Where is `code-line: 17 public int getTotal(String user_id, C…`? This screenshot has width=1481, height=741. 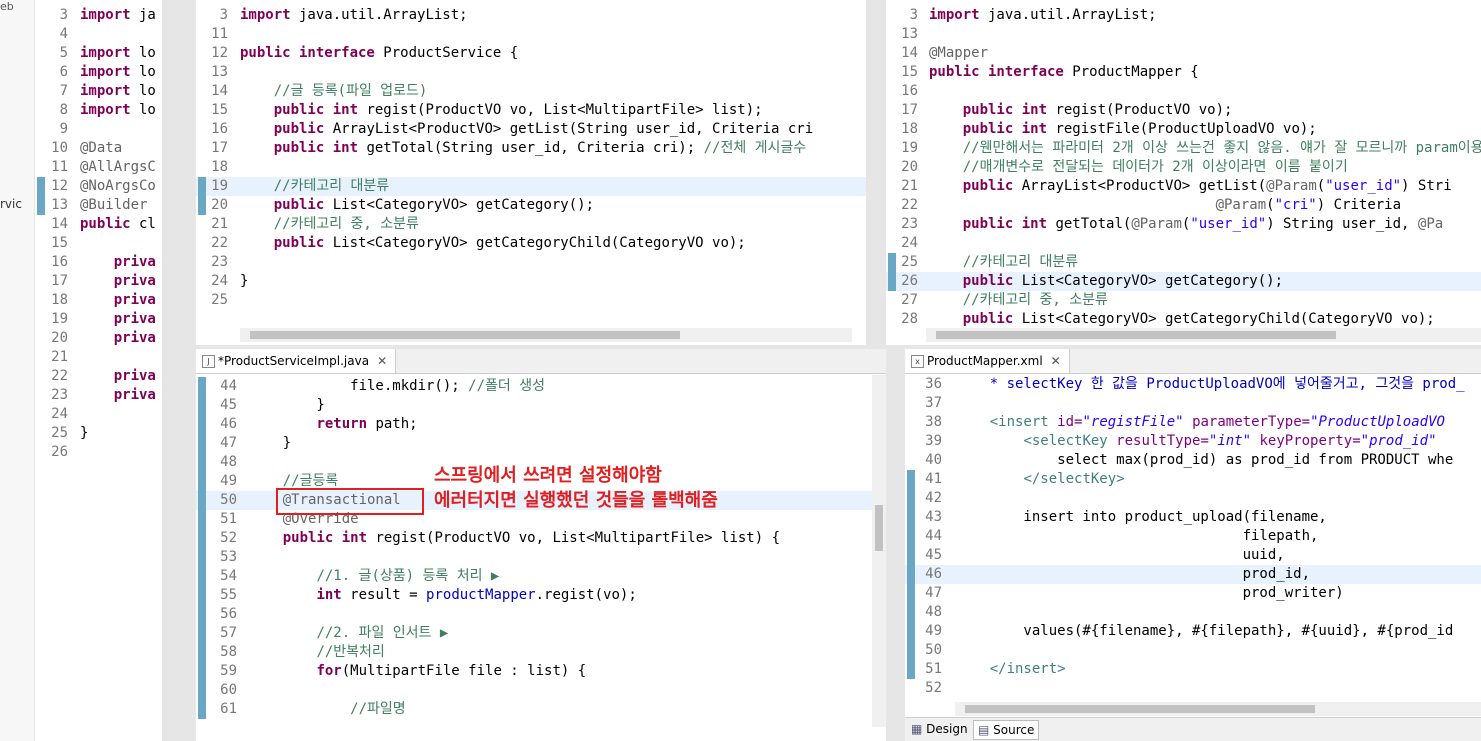
code-line: 17 public int getTotal(String user_id, C… is located at coordinates (531, 148).